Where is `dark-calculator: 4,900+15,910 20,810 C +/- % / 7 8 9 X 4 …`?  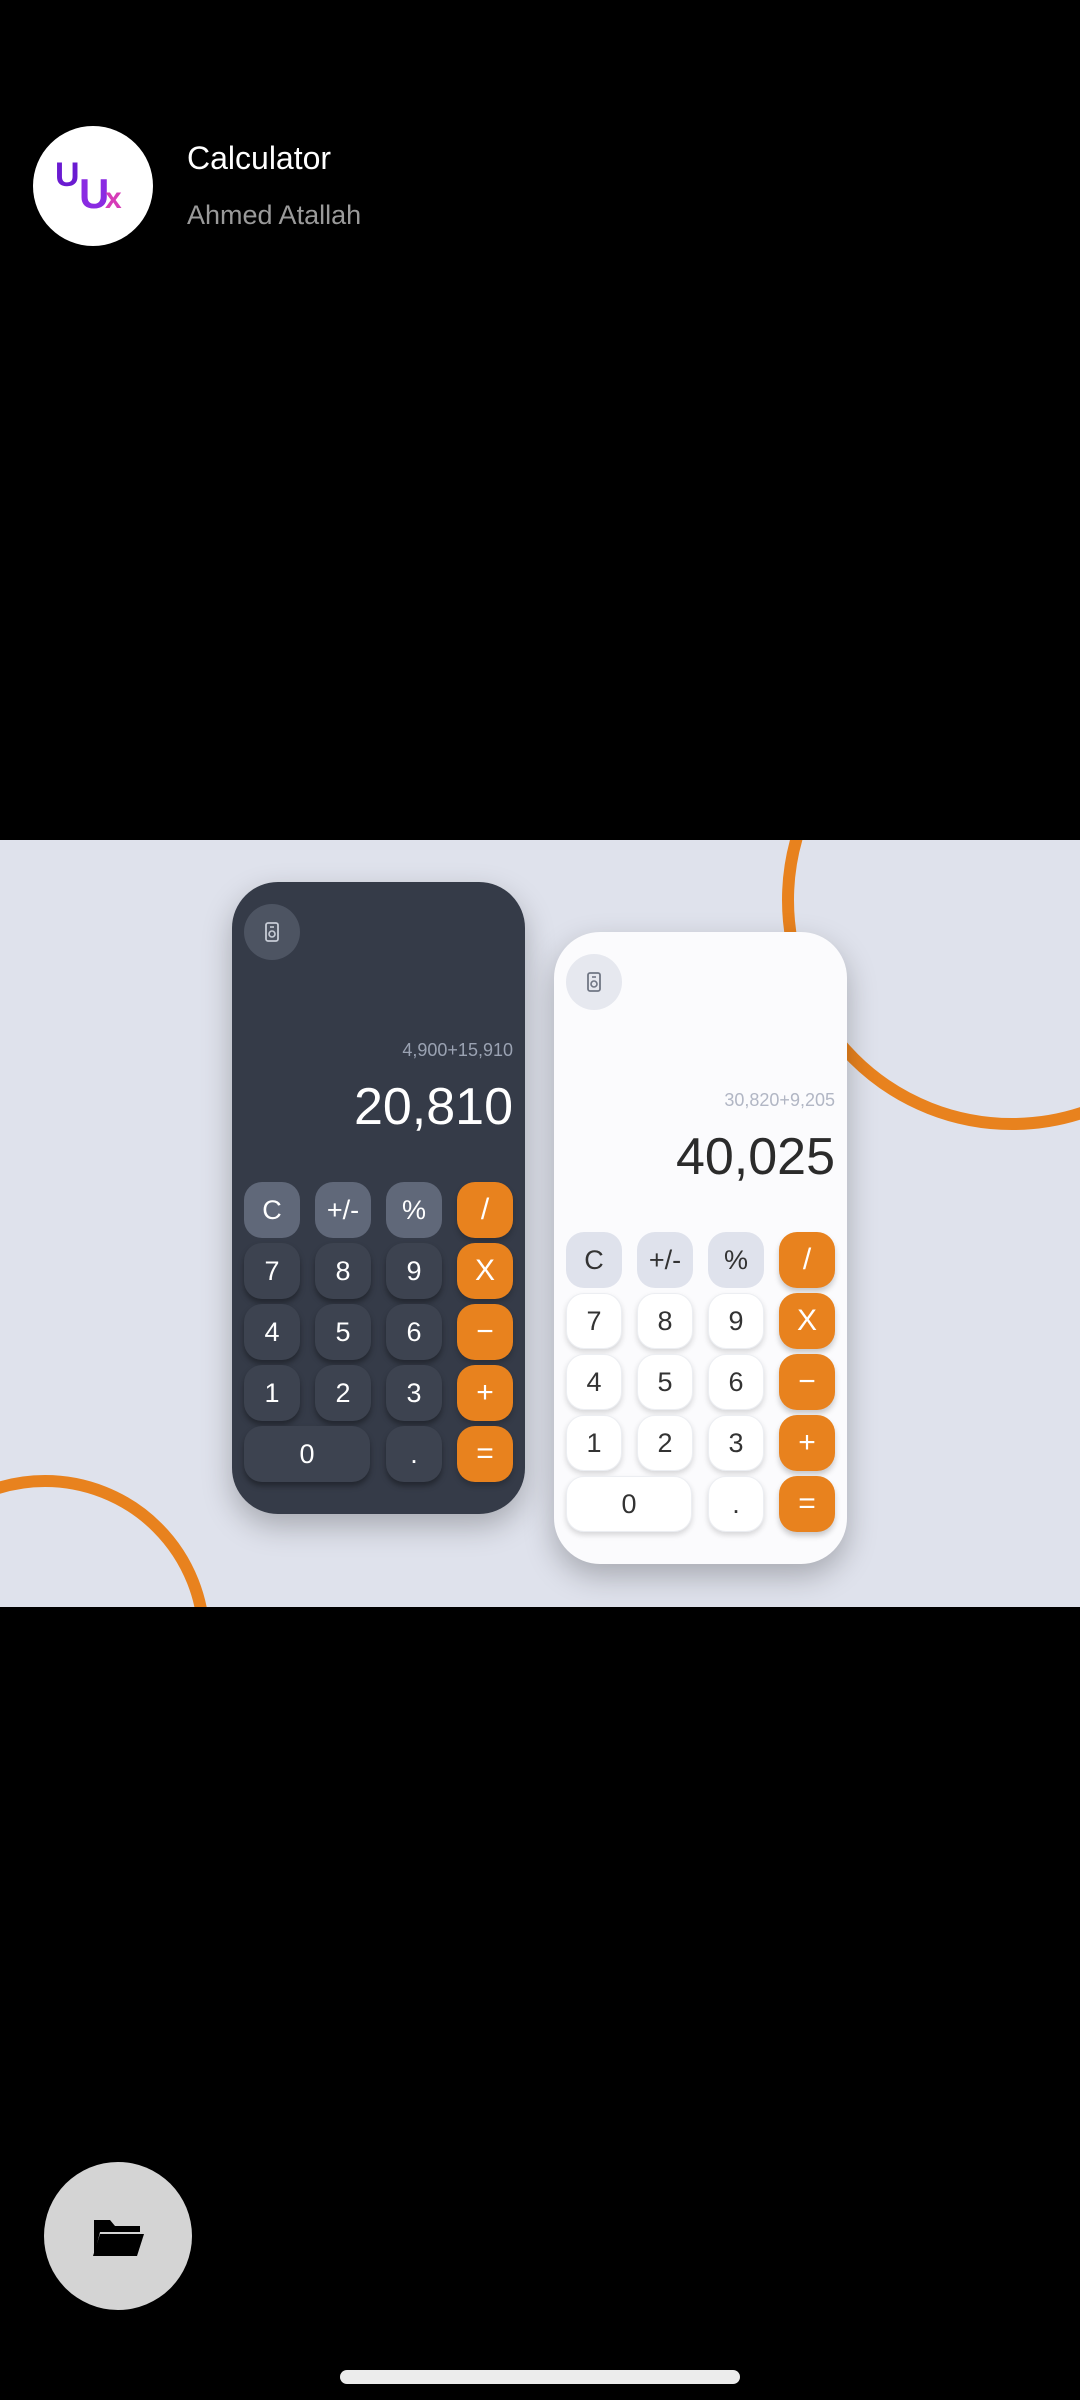 dark-calculator: 4,900+15,910 20,810 C +/- % / 7 8 9 X 4 … is located at coordinates (378, 1198).